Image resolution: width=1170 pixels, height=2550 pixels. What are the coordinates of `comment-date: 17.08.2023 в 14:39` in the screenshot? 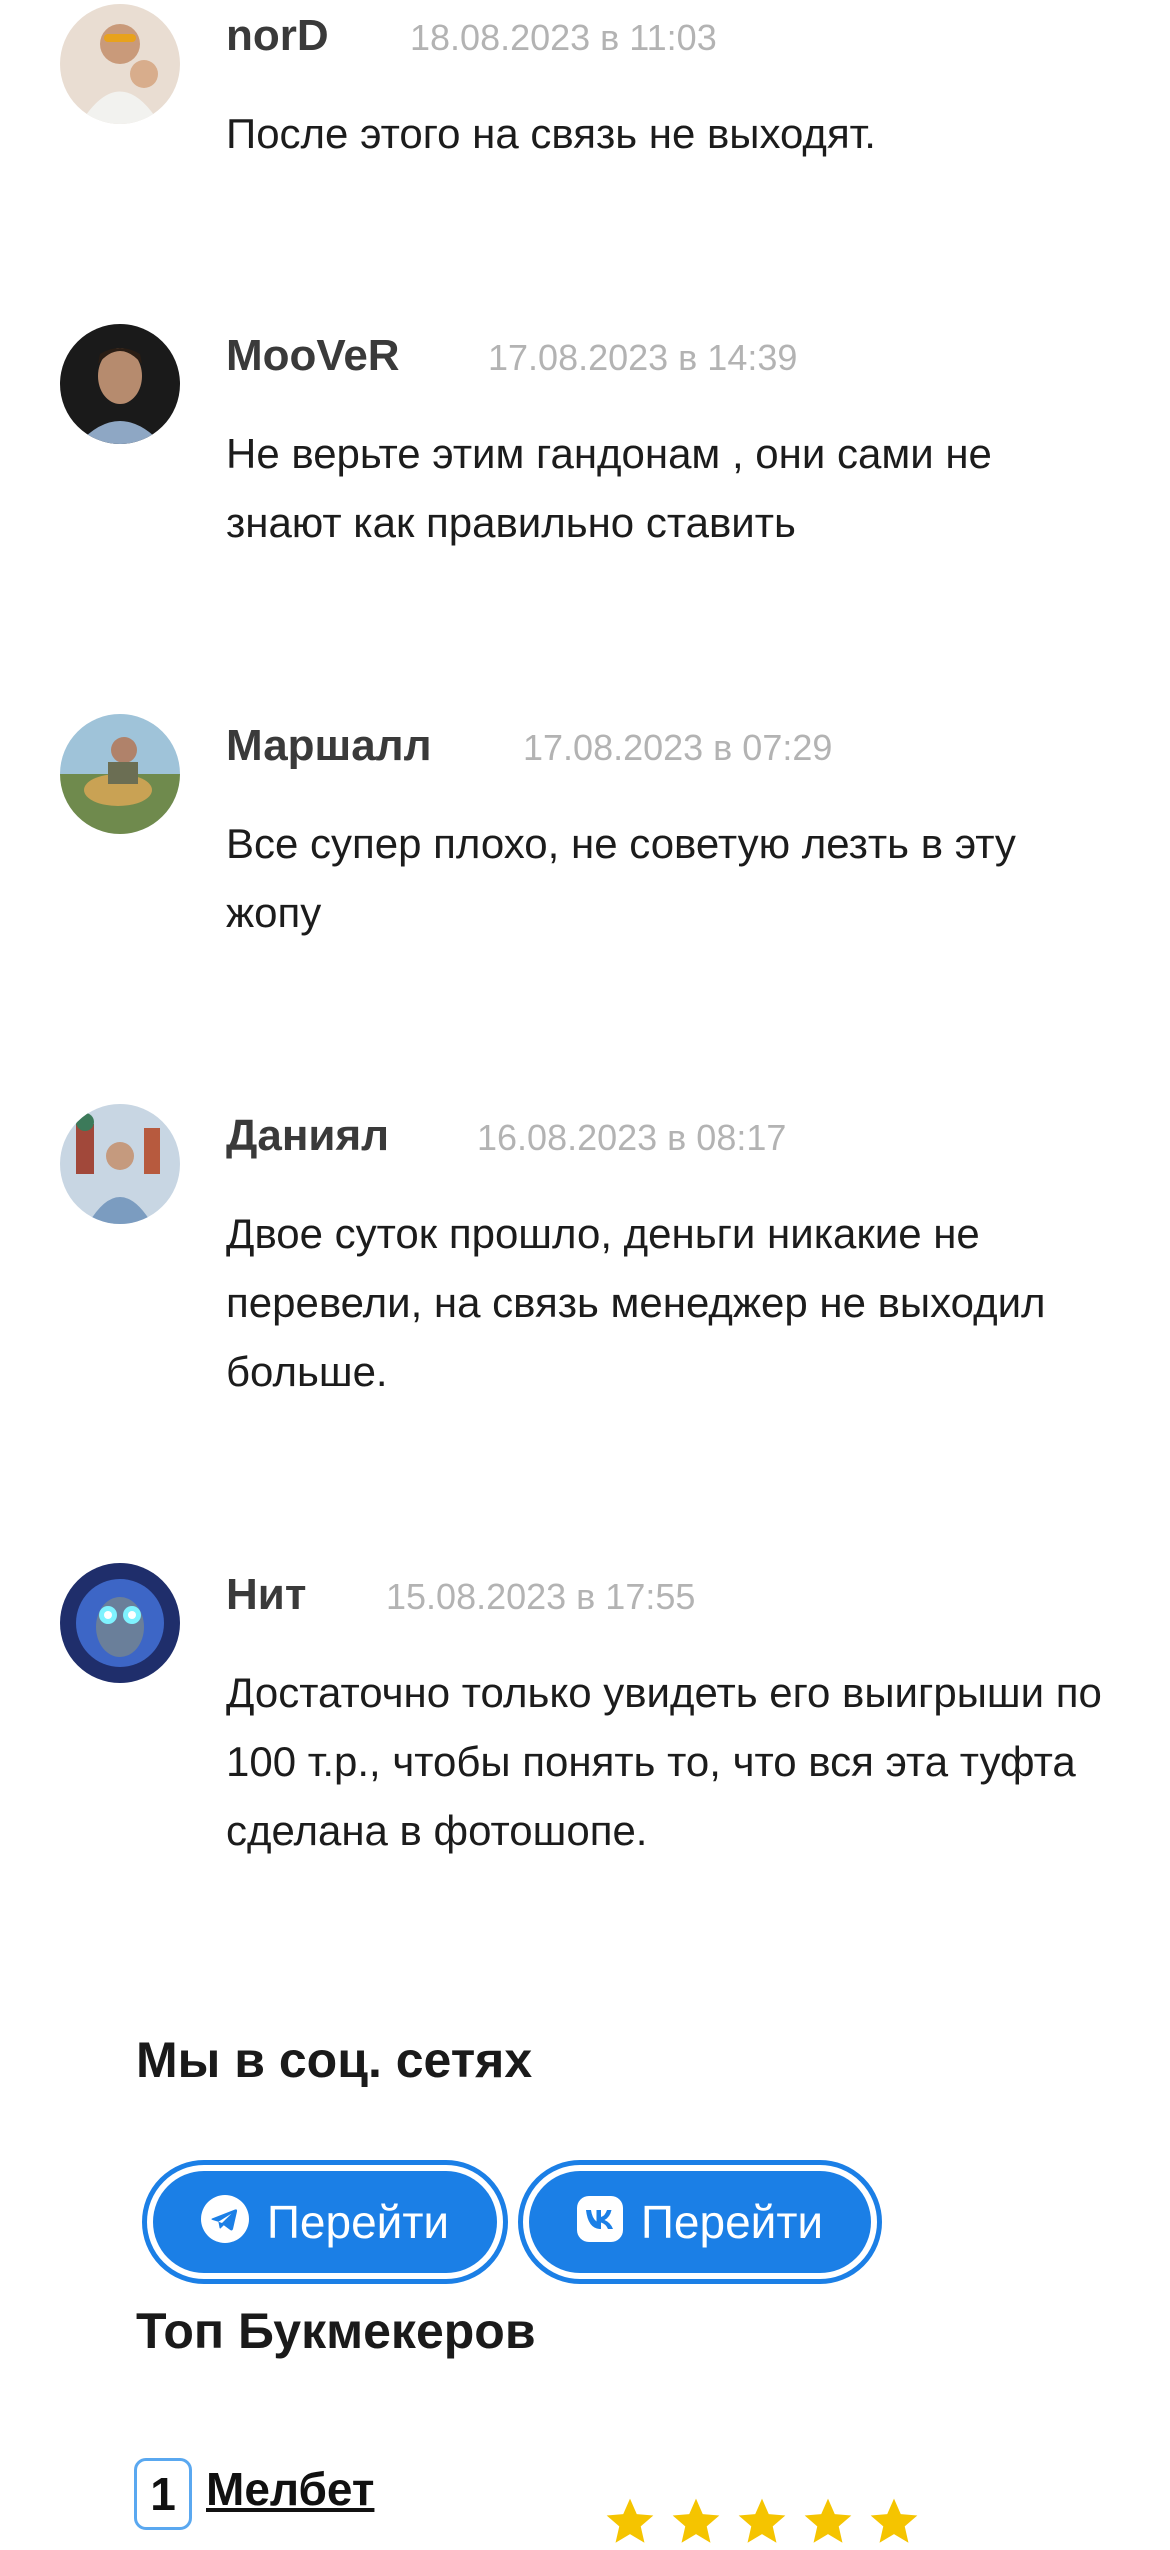 It's located at (643, 357).